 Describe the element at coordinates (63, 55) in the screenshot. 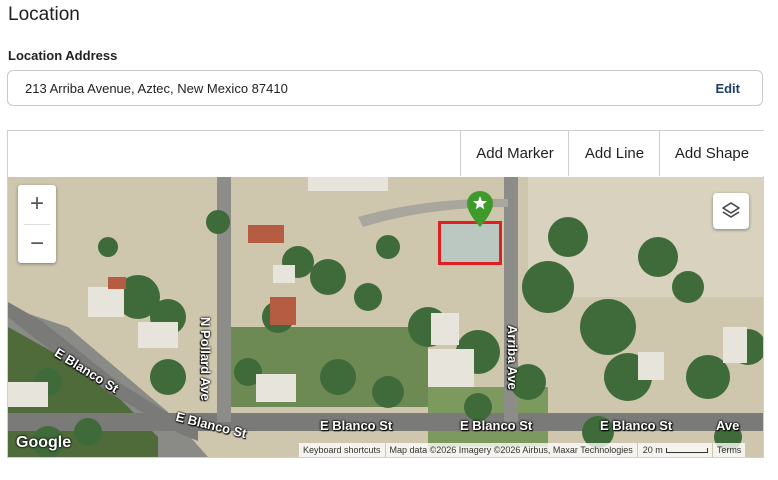

I see `location-address-label: Location Address` at that location.